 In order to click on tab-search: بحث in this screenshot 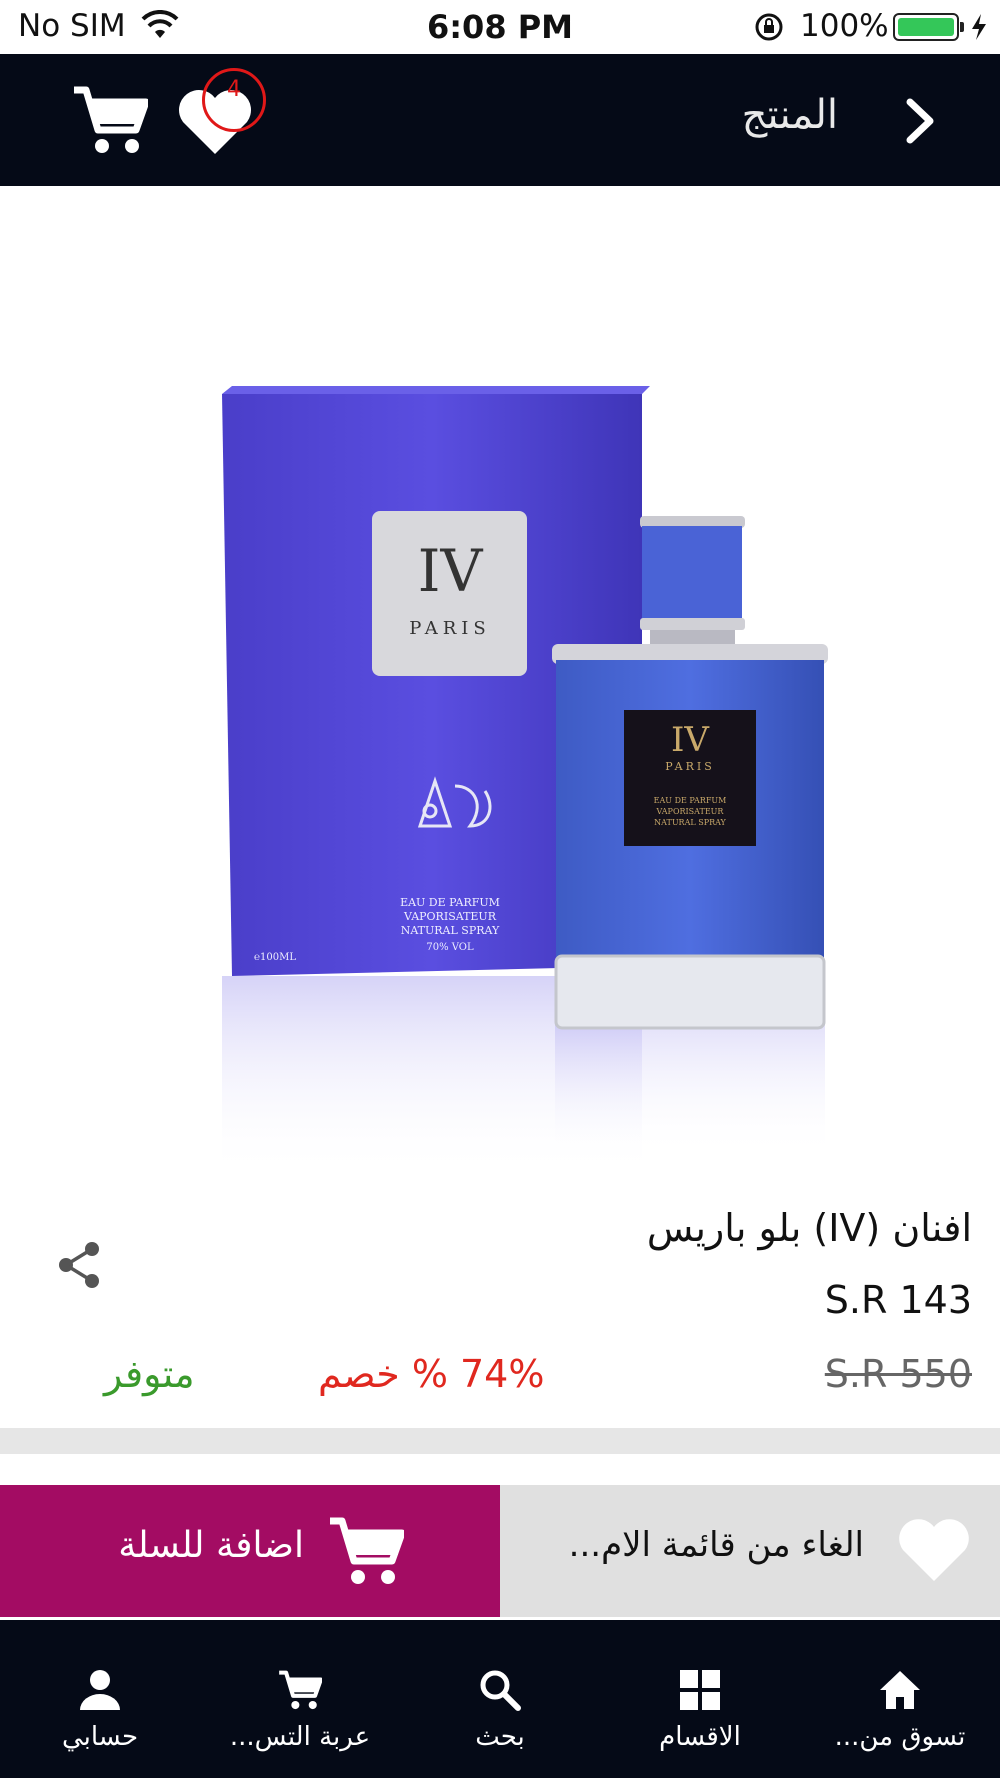, I will do `click(500, 1699)`.